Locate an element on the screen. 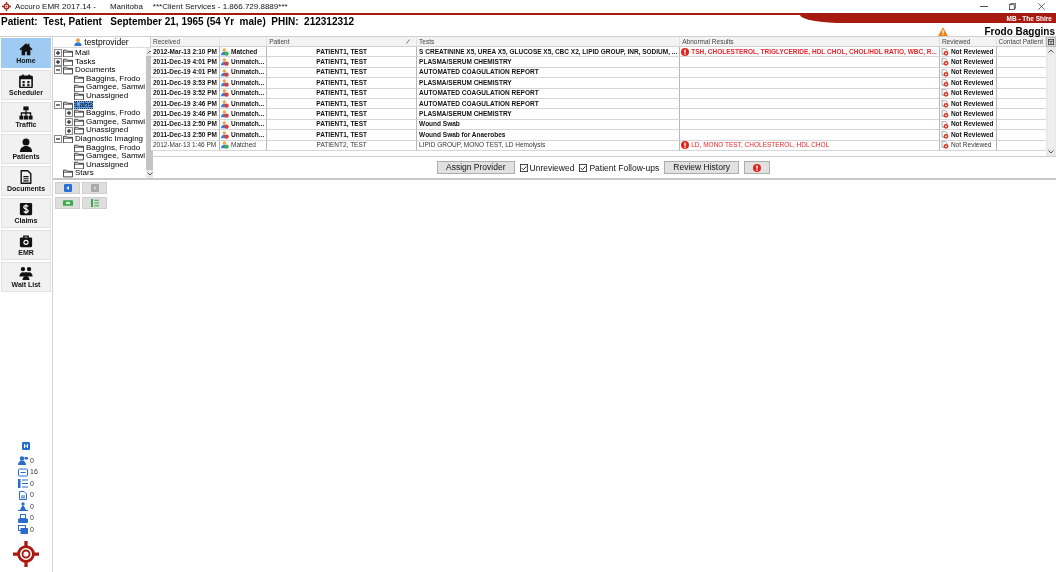 The image size is (1056, 572). alert-button is located at coordinates (757, 167).